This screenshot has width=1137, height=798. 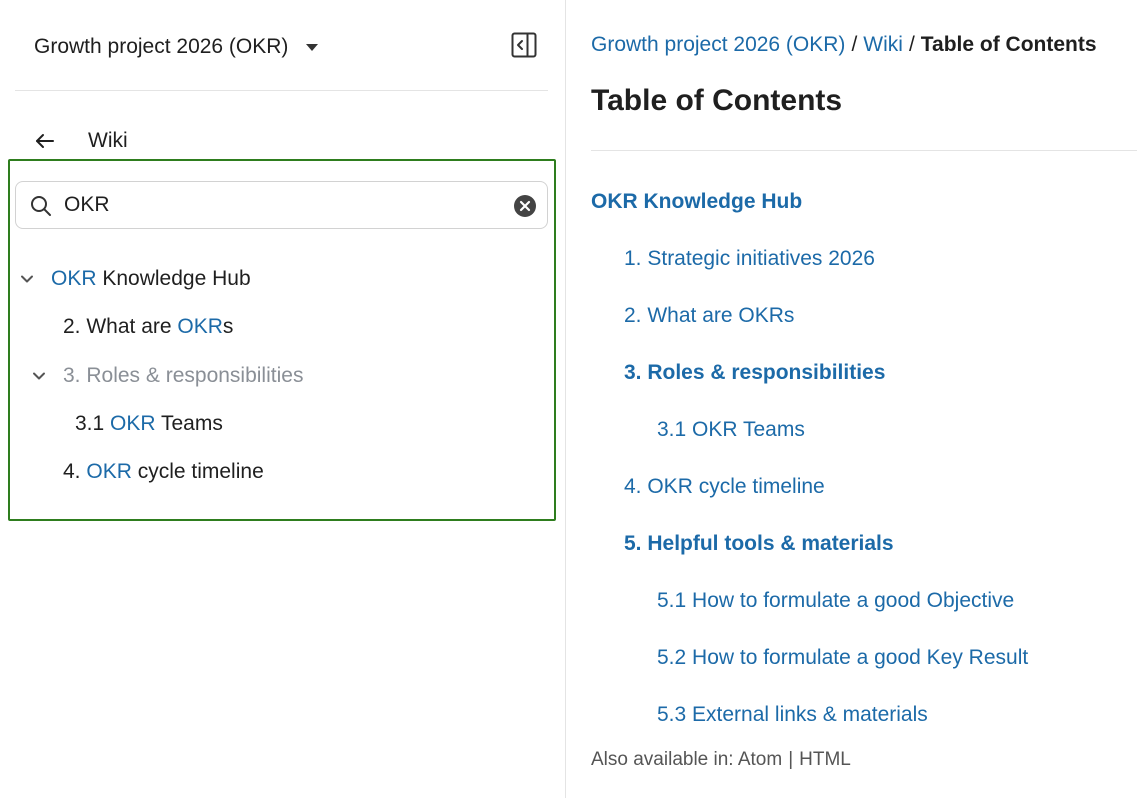 What do you see at coordinates (718, 44) in the screenshot?
I see `breadcrumb-project-link: Growth project 2026 (OKR)` at bounding box center [718, 44].